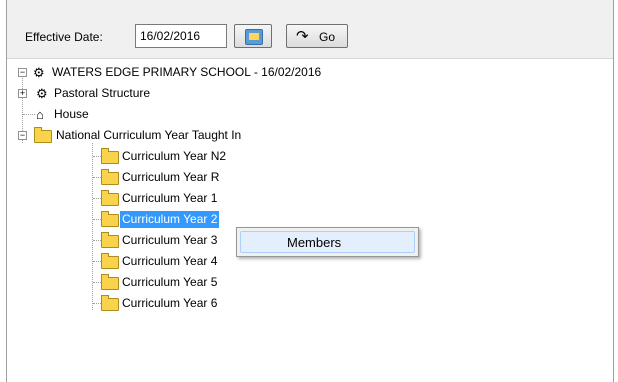 This screenshot has width=618, height=382. I want to click on expand-toggle: +, so click(22, 93).